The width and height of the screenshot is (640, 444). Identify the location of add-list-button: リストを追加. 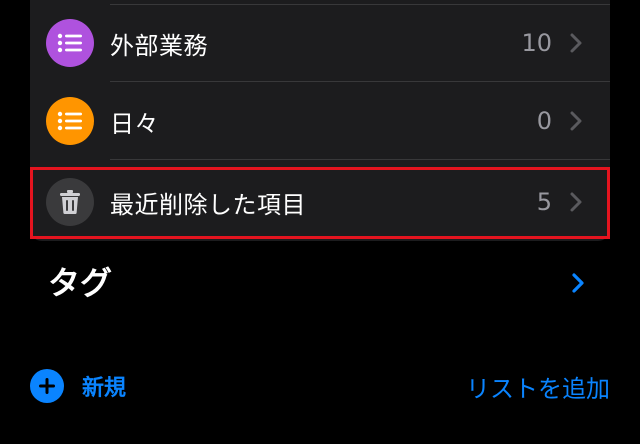
(538, 386).